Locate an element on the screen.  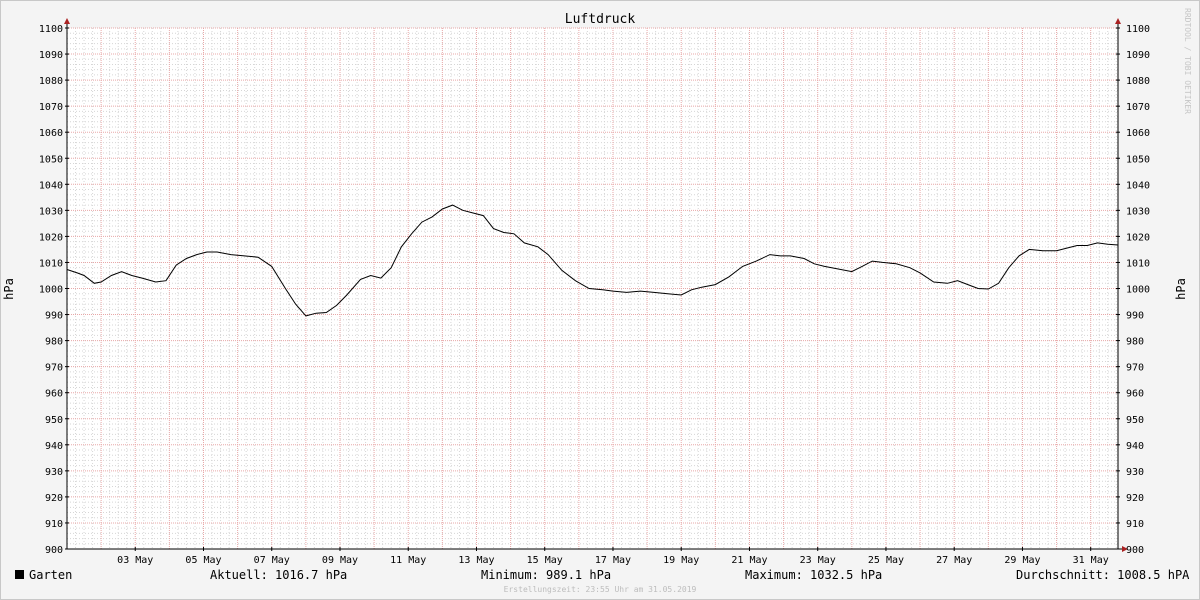
y-tick-label-left: 1030 is located at coordinates (51, 211).